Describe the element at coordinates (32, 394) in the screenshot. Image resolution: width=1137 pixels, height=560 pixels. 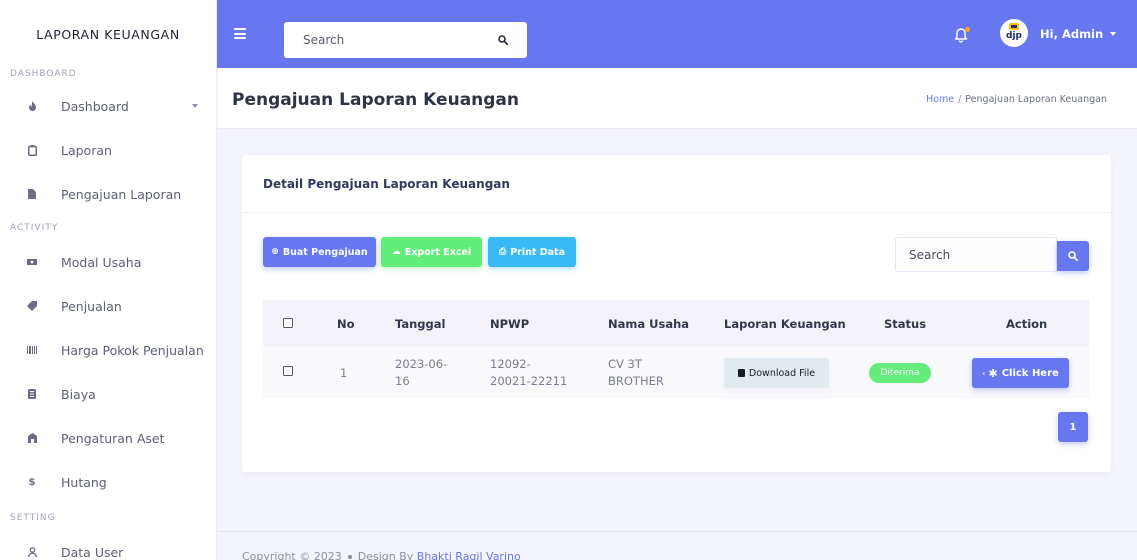
I see `receipt-icon` at that location.